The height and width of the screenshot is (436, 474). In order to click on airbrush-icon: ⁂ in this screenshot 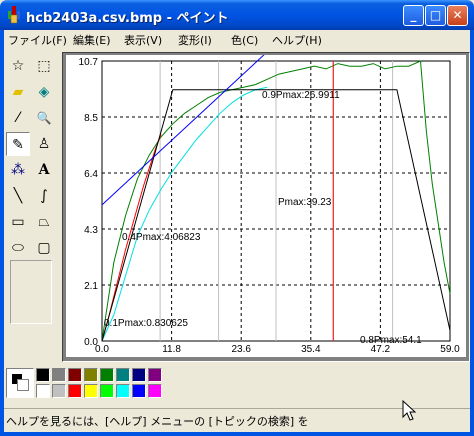, I will do `click(18, 170)`.